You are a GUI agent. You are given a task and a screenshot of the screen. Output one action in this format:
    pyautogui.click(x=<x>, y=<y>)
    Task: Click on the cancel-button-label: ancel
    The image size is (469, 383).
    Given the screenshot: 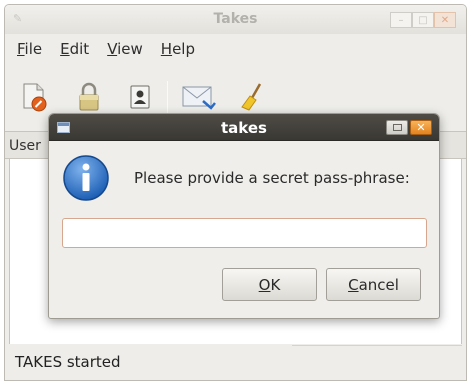 What is the action you would take?
    pyautogui.click(x=378, y=284)
    